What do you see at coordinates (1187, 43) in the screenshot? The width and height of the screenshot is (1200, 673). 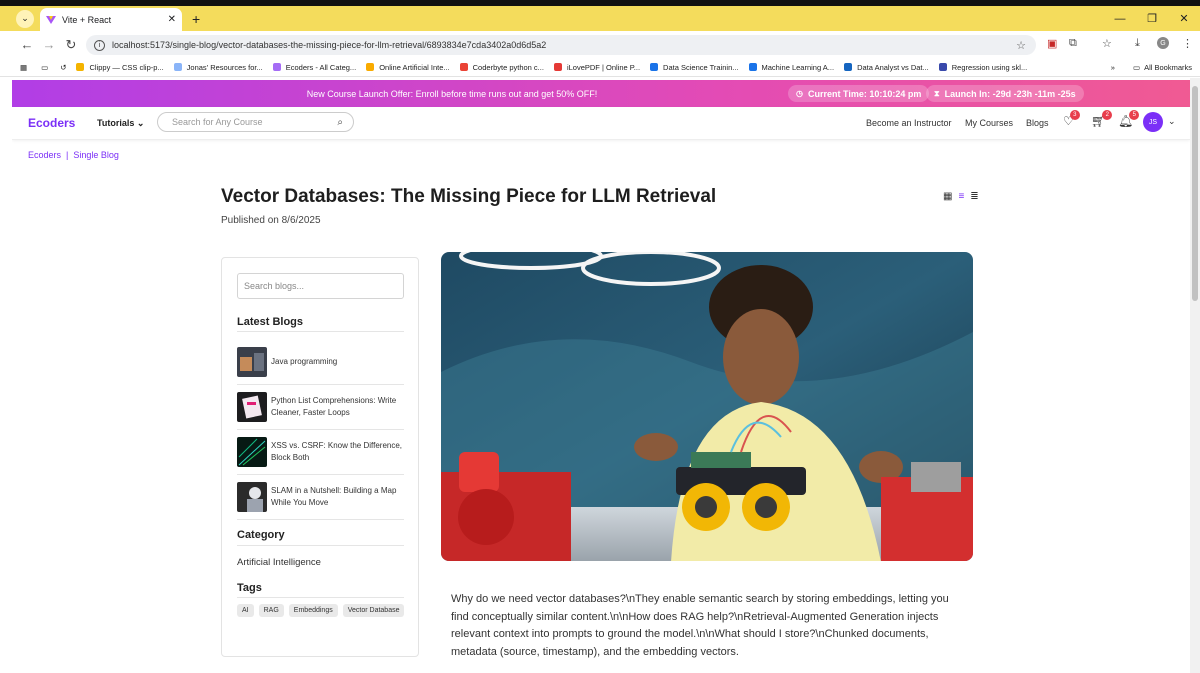 I see `browser-menu-icon: ⋮` at bounding box center [1187, 43].